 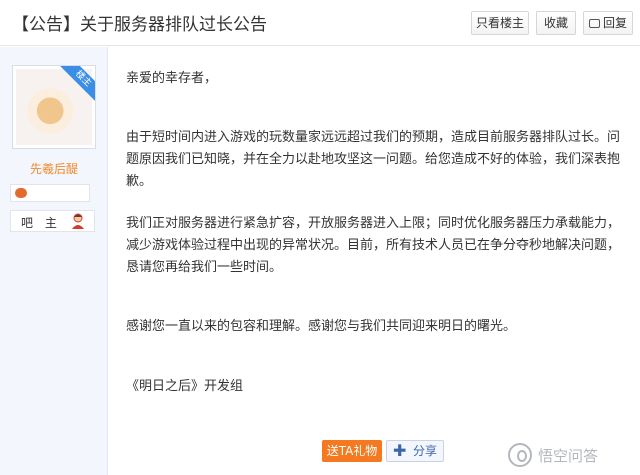 What do you see at coordinates (500, 23) in the screenshot?
I see `only-owner-button: 只看楼主` at bounding box center [500, 23].